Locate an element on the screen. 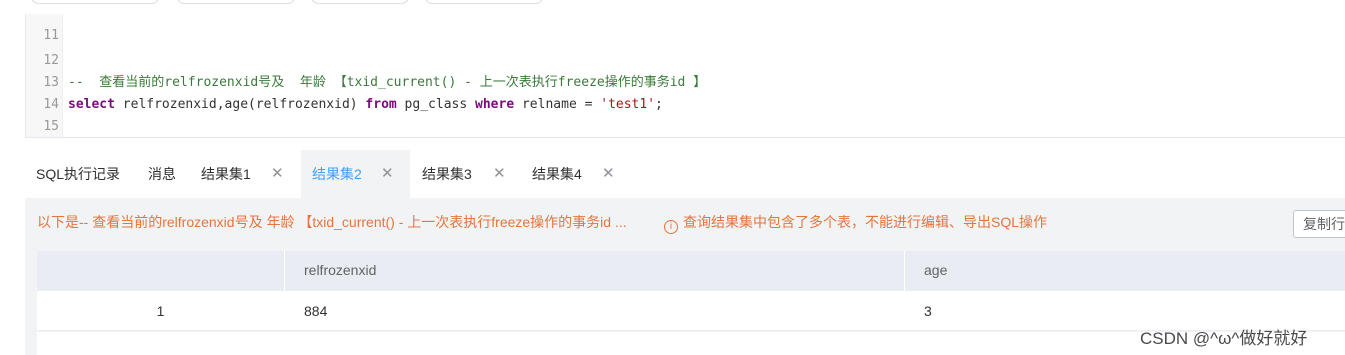 Image resolution: width=1345 pixels, height=355 pixels. editor-line: 15 is located at coordinates (685, 114).